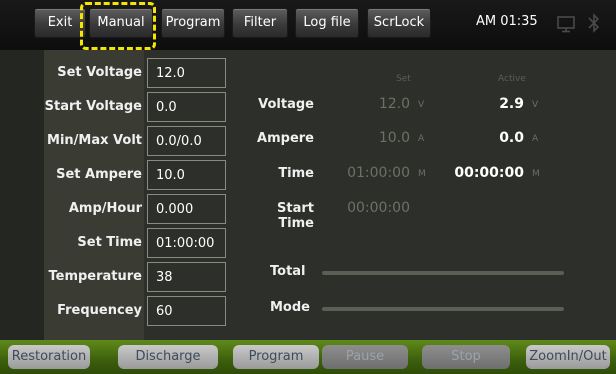 The width and height of the screenshot is (616, 374). What do you see at coordinates (512, 79) in the screenshot?
I see `active-column-header: Active` at bounding box center [512, 79].